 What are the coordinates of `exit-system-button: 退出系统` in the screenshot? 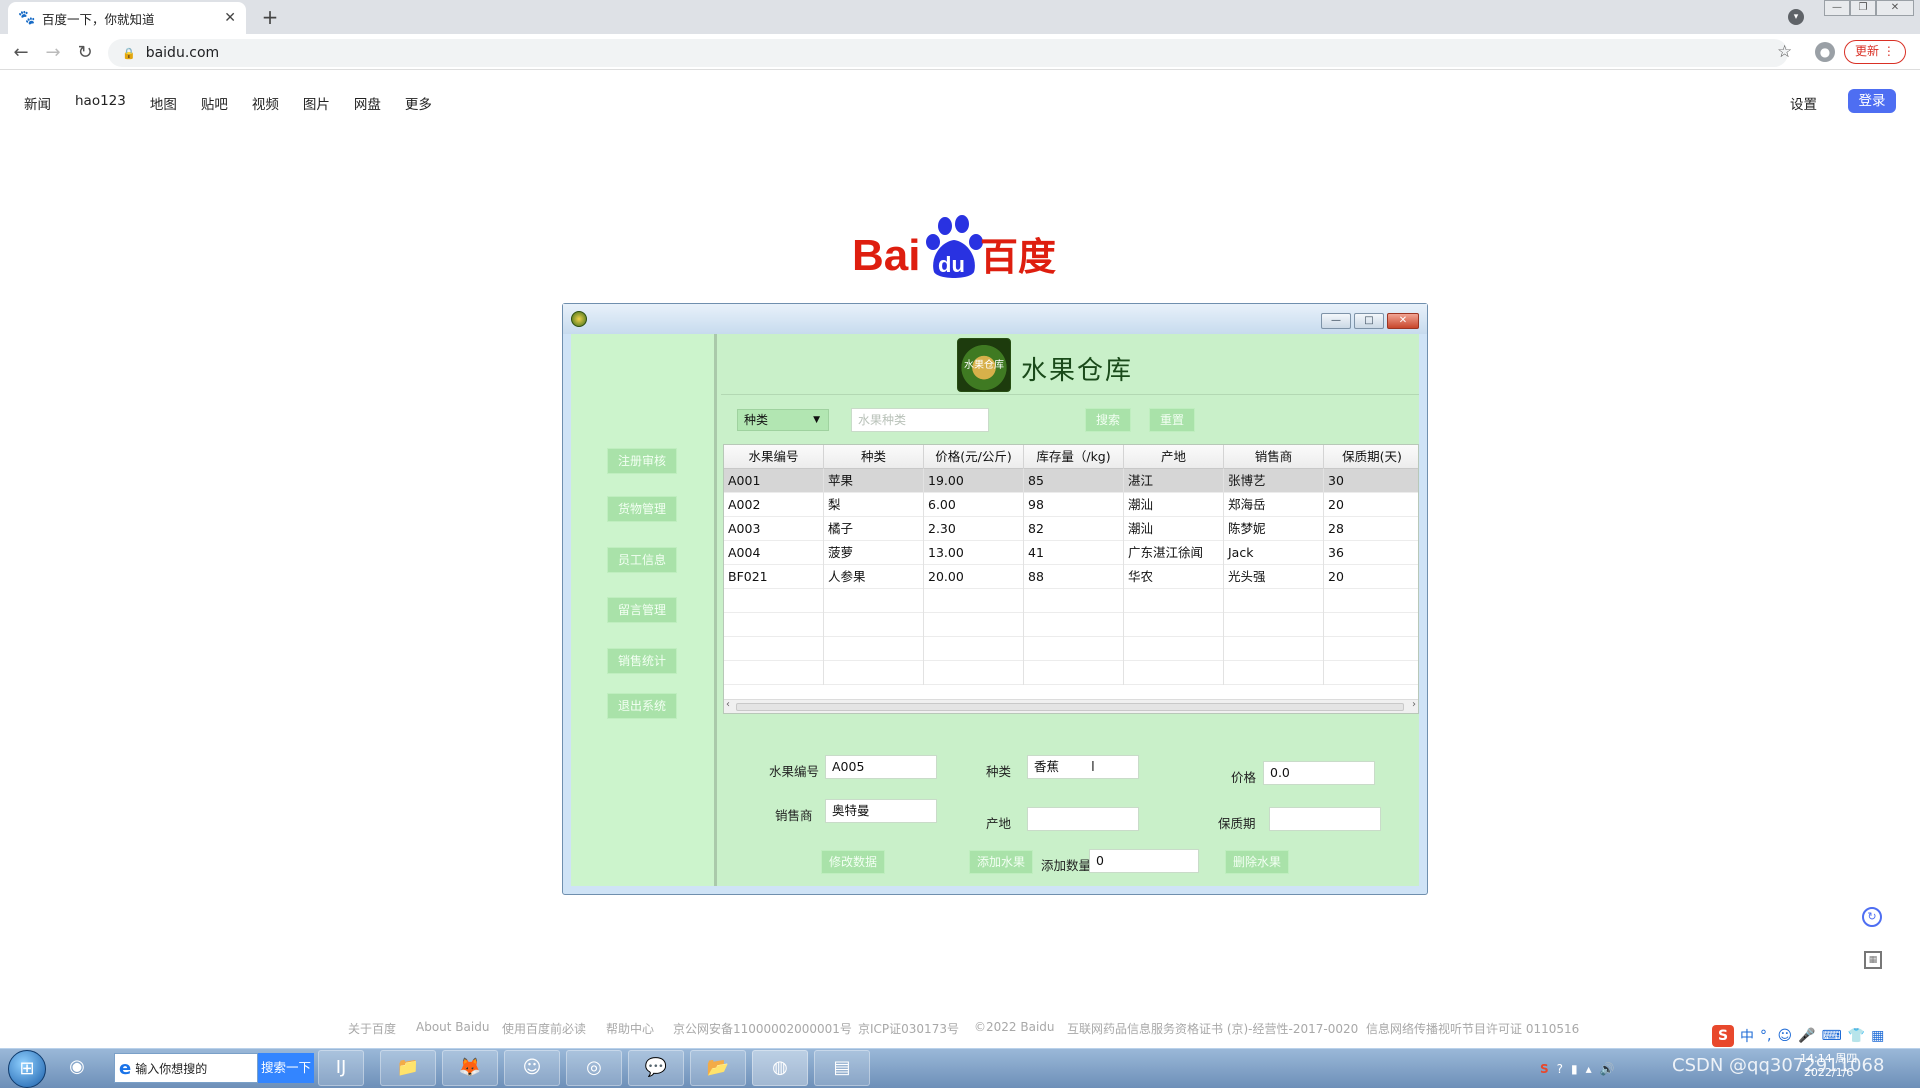 It's located at (642, 706).